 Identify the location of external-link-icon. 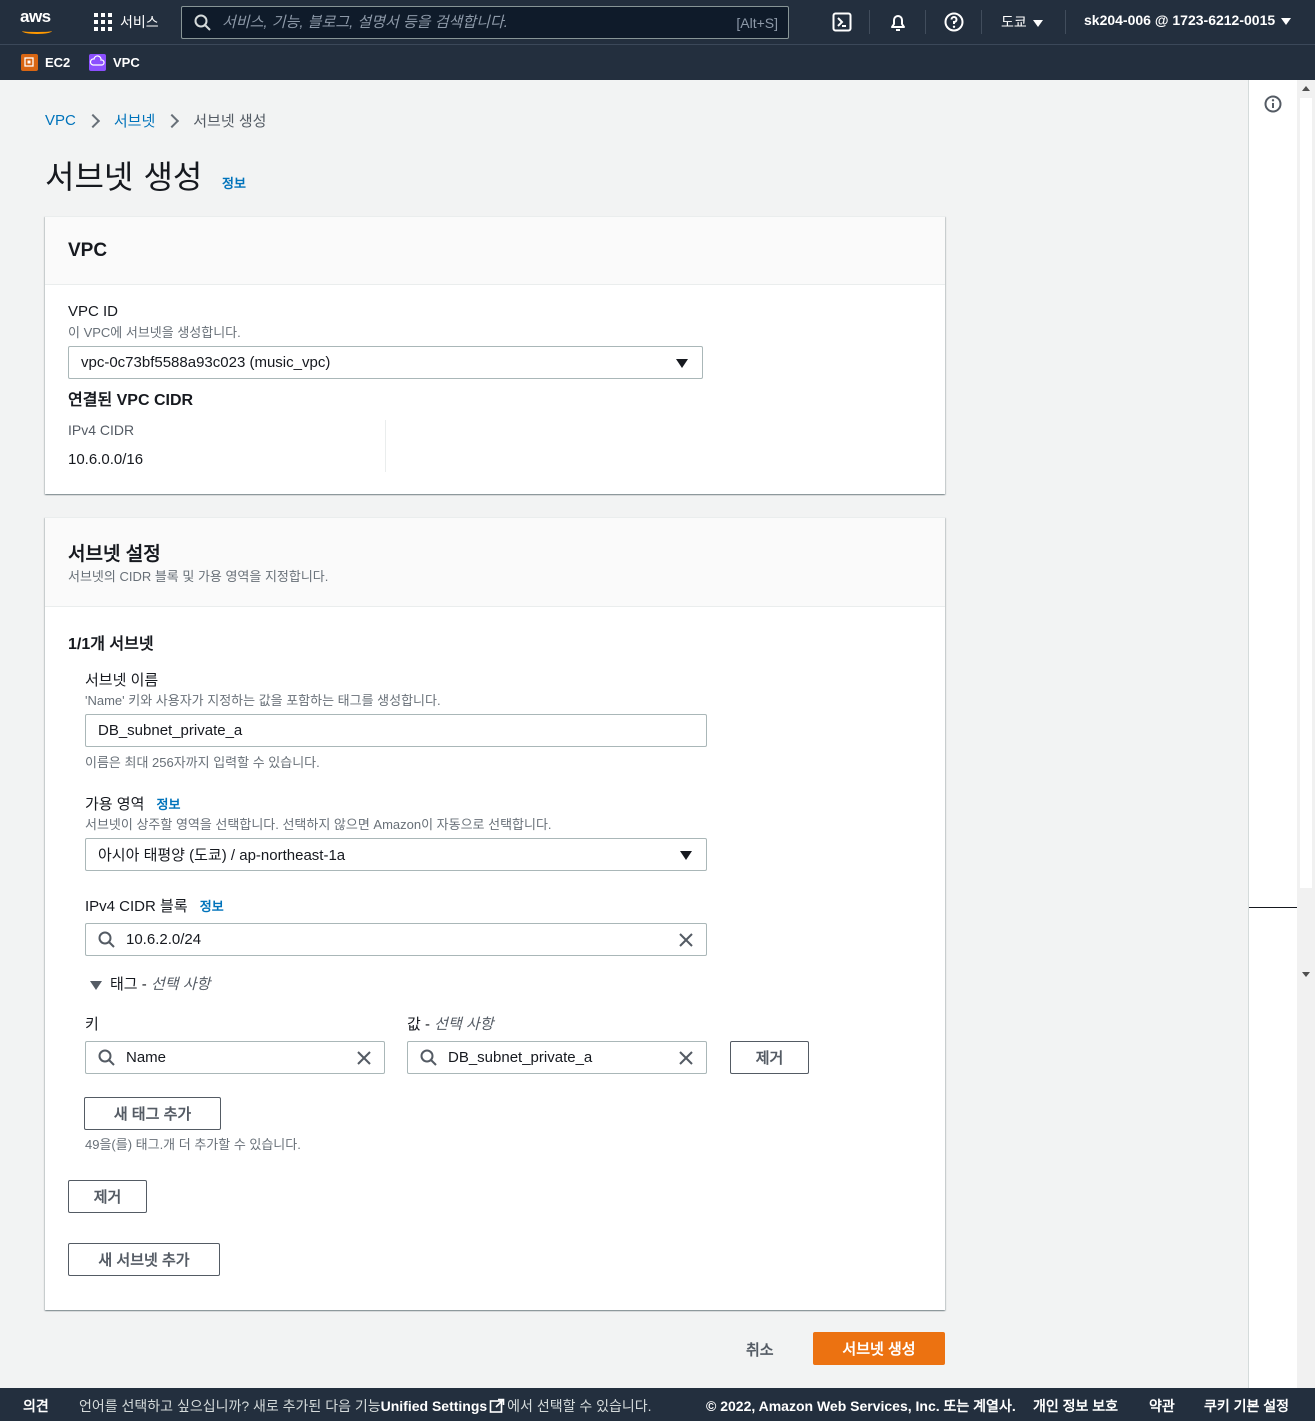
(497, 1405).